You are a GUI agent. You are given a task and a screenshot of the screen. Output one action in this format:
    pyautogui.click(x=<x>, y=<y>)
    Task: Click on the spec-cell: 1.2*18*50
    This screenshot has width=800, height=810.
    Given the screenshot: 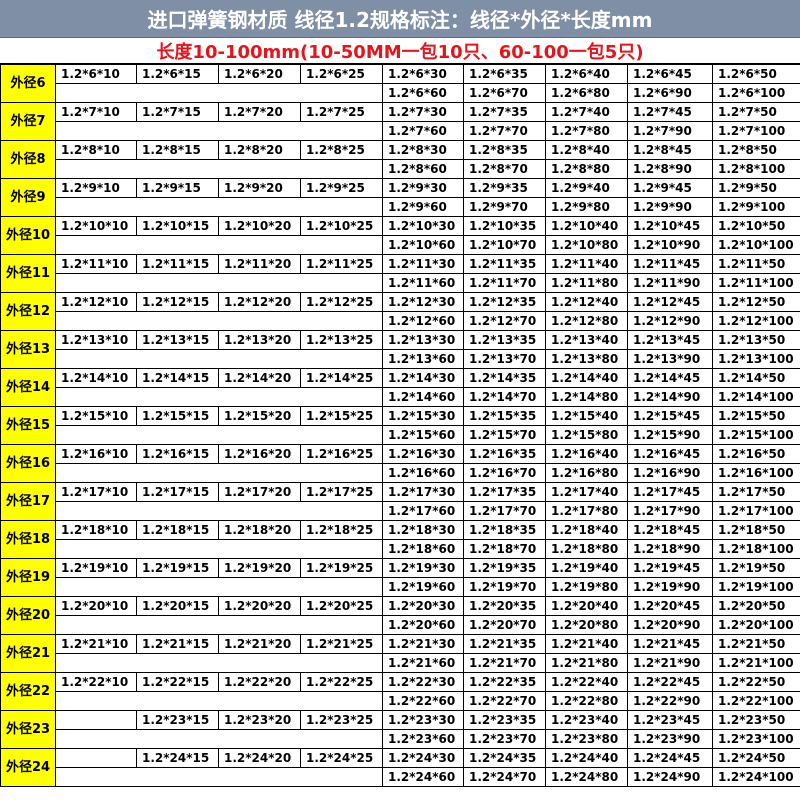 What is the action you would take?
    pyautogui.click(x=756, y=530)
    